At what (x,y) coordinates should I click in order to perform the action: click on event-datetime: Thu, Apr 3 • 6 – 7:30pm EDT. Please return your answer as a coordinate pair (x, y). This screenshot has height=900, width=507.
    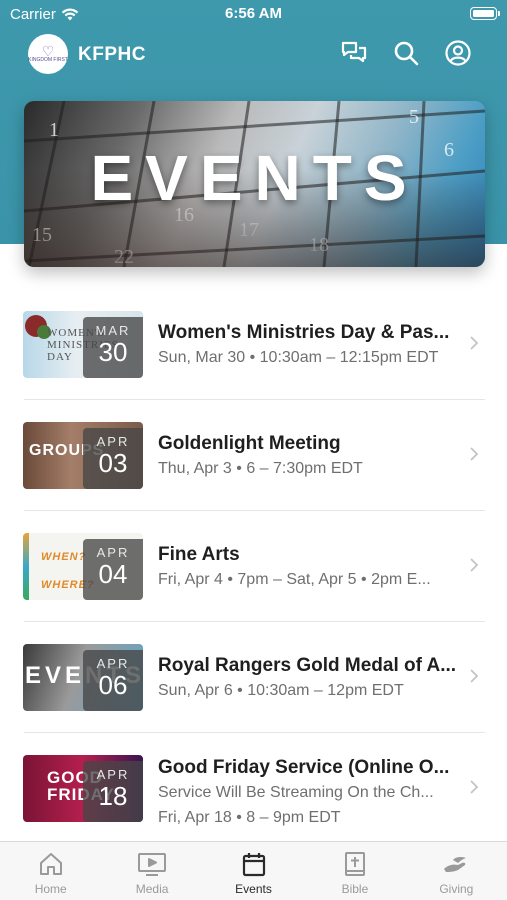
    Looking at the image, I should click on (260, 468).